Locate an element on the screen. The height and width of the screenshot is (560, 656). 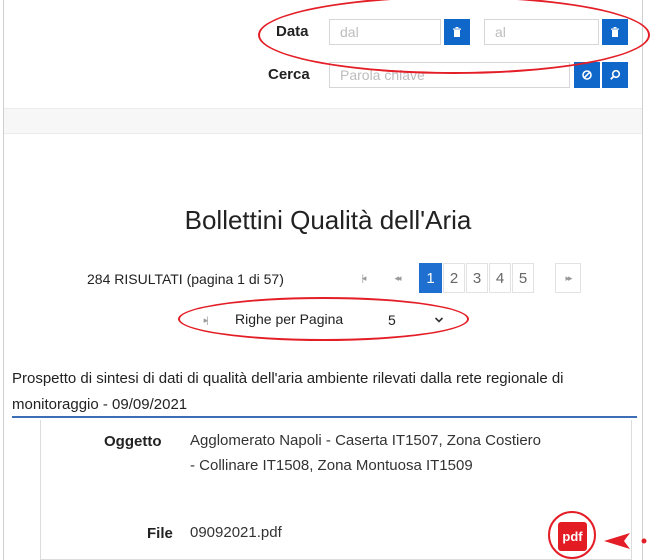
search-reset-button is located at coordinates (587, 75).